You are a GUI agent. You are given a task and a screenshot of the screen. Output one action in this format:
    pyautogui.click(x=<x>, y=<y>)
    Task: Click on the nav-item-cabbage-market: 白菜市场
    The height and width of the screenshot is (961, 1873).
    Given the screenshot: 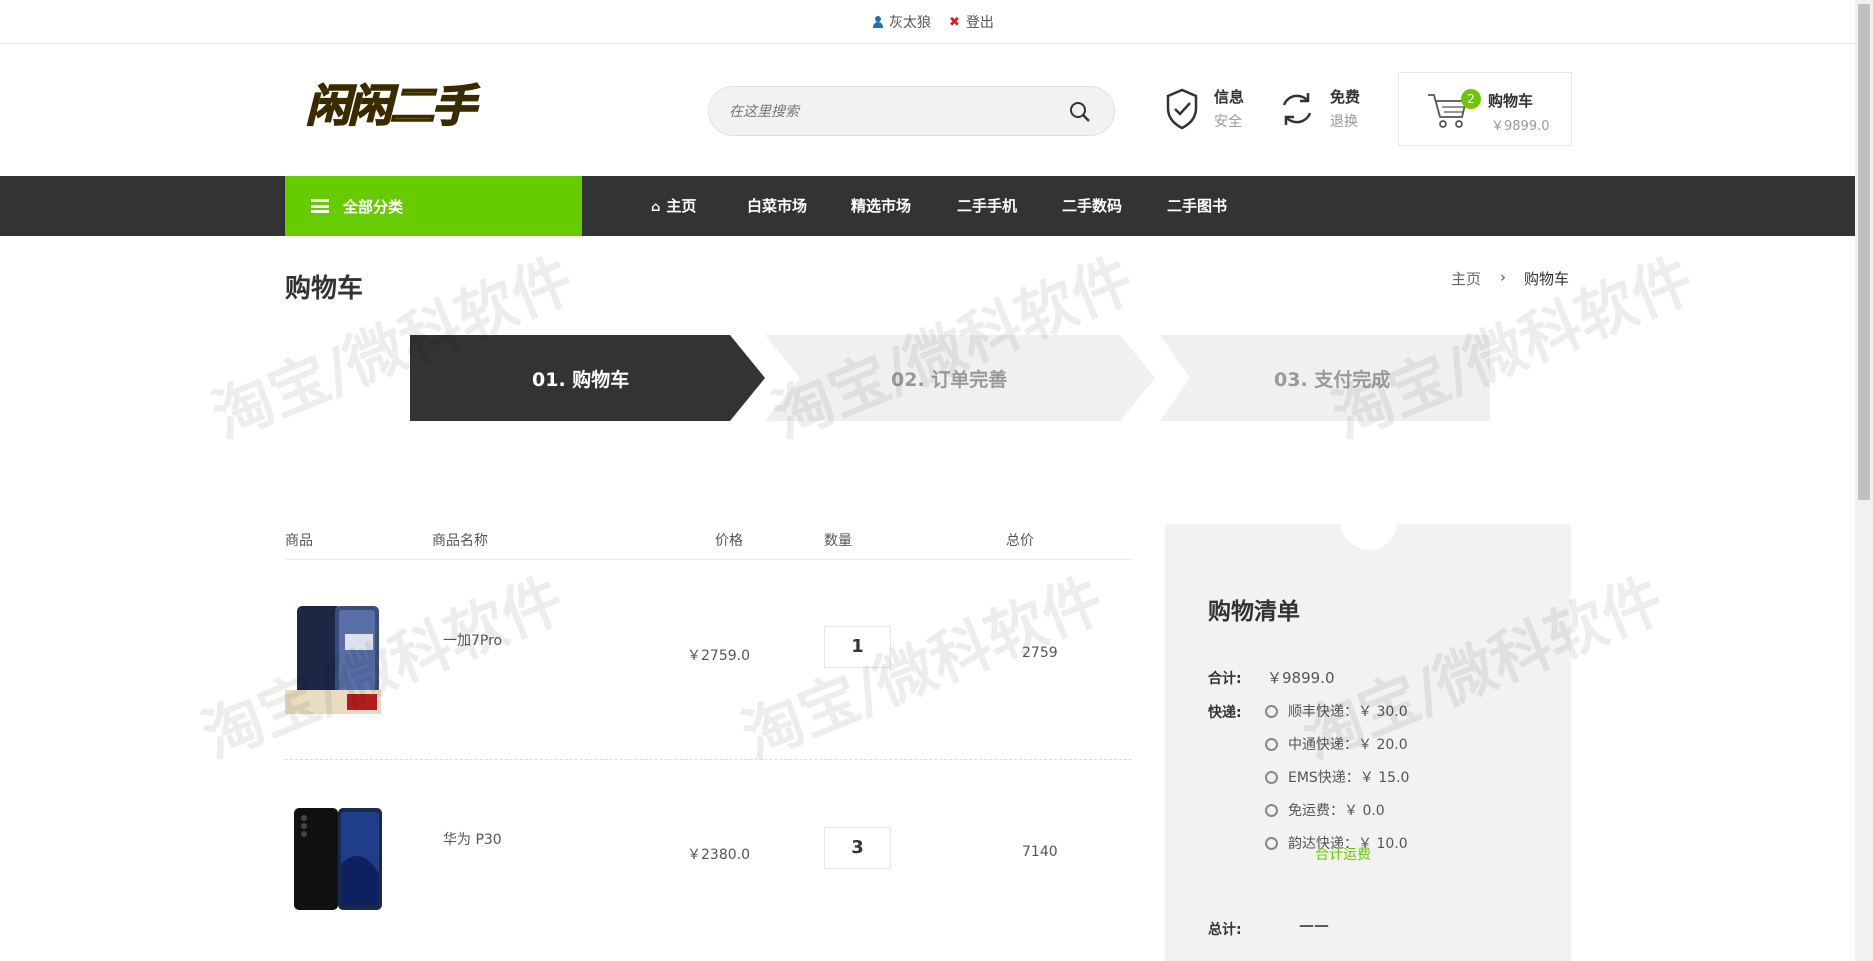 What is the action you would take?
    pyautogui.click(x=777, y=206)
    